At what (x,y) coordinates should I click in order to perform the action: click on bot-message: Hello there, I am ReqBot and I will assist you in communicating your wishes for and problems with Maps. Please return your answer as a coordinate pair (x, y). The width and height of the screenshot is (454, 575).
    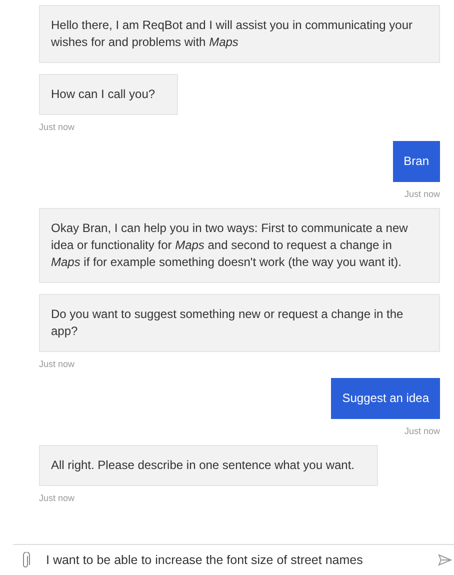
    Looking at the image, I should click on (239, 34).